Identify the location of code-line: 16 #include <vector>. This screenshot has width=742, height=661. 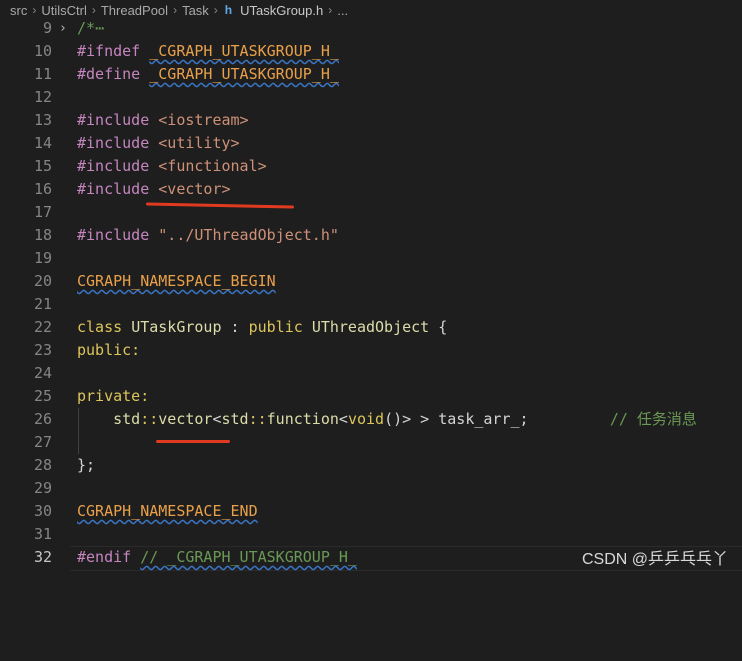
(371, 189).